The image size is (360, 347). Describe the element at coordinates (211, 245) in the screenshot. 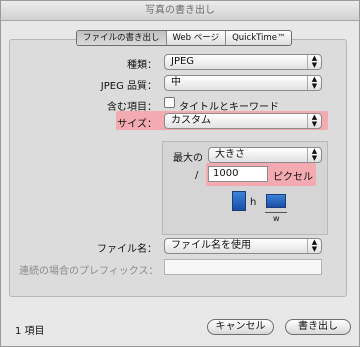

I see `filename-value: ファイル名を使用` at that location.